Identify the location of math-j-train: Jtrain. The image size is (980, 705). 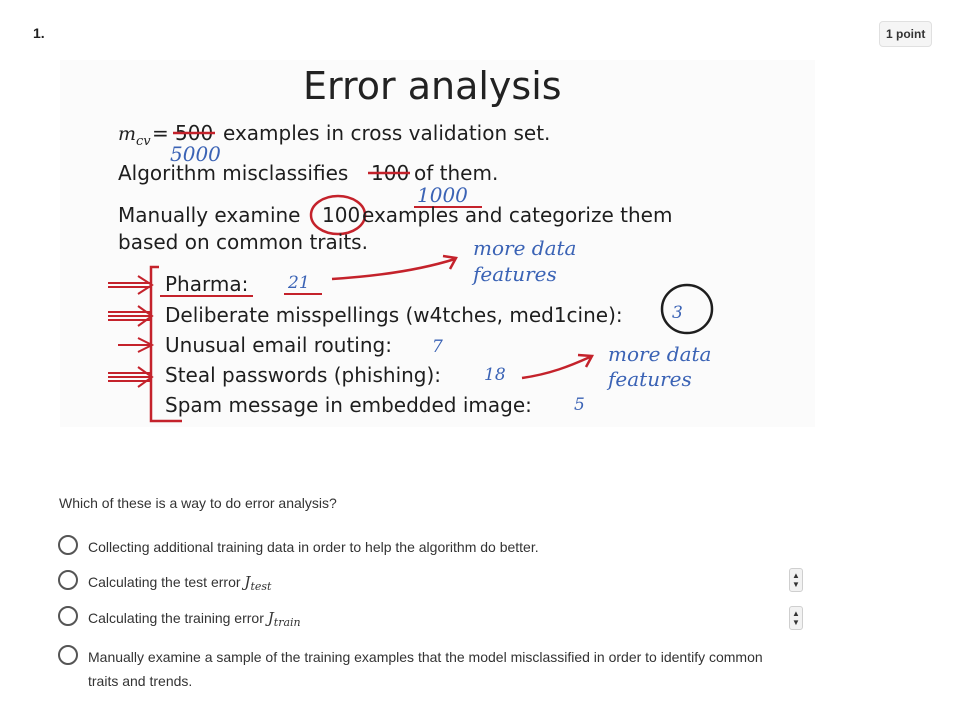
(284, 619).